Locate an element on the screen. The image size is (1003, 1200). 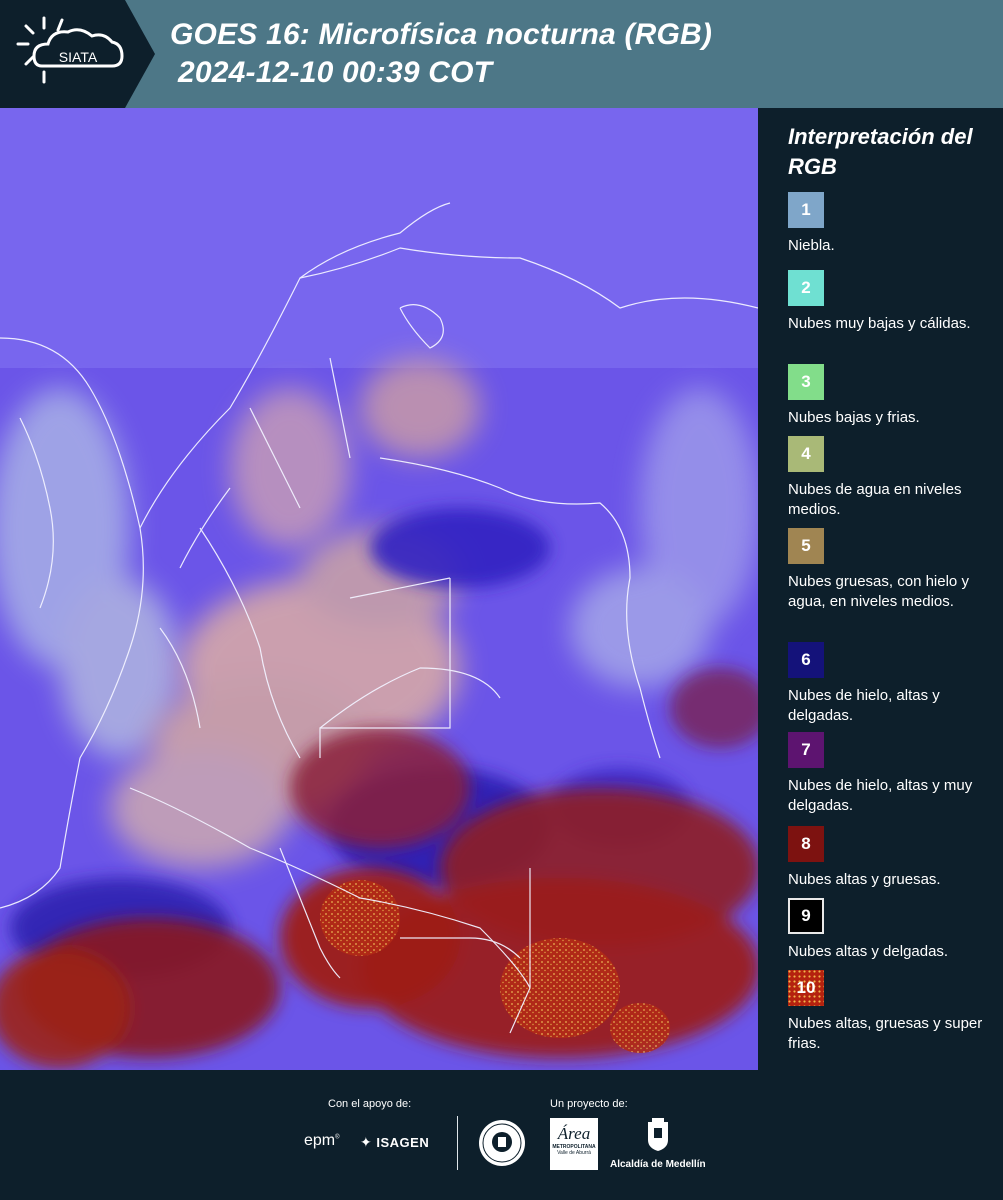
legend-number-1: 1 is located at coordinates (806, 209).